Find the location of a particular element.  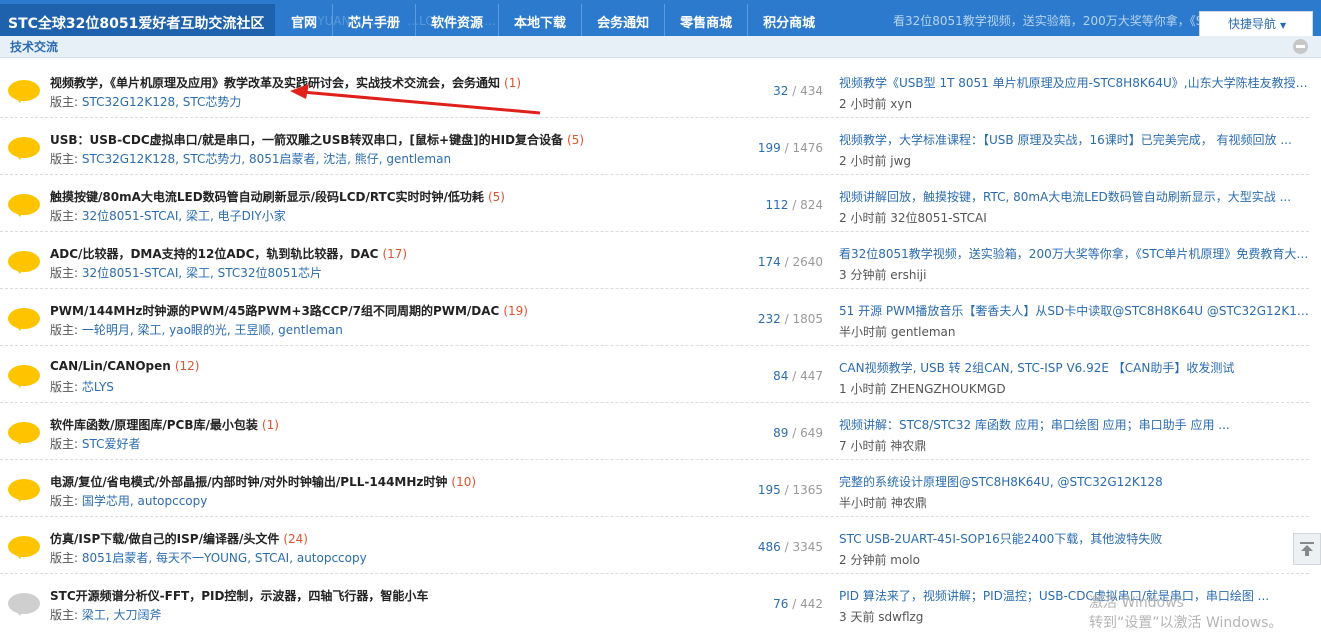

last-post-meta: 半小时前 神农鼎 is located at coordinates (1074, 502).